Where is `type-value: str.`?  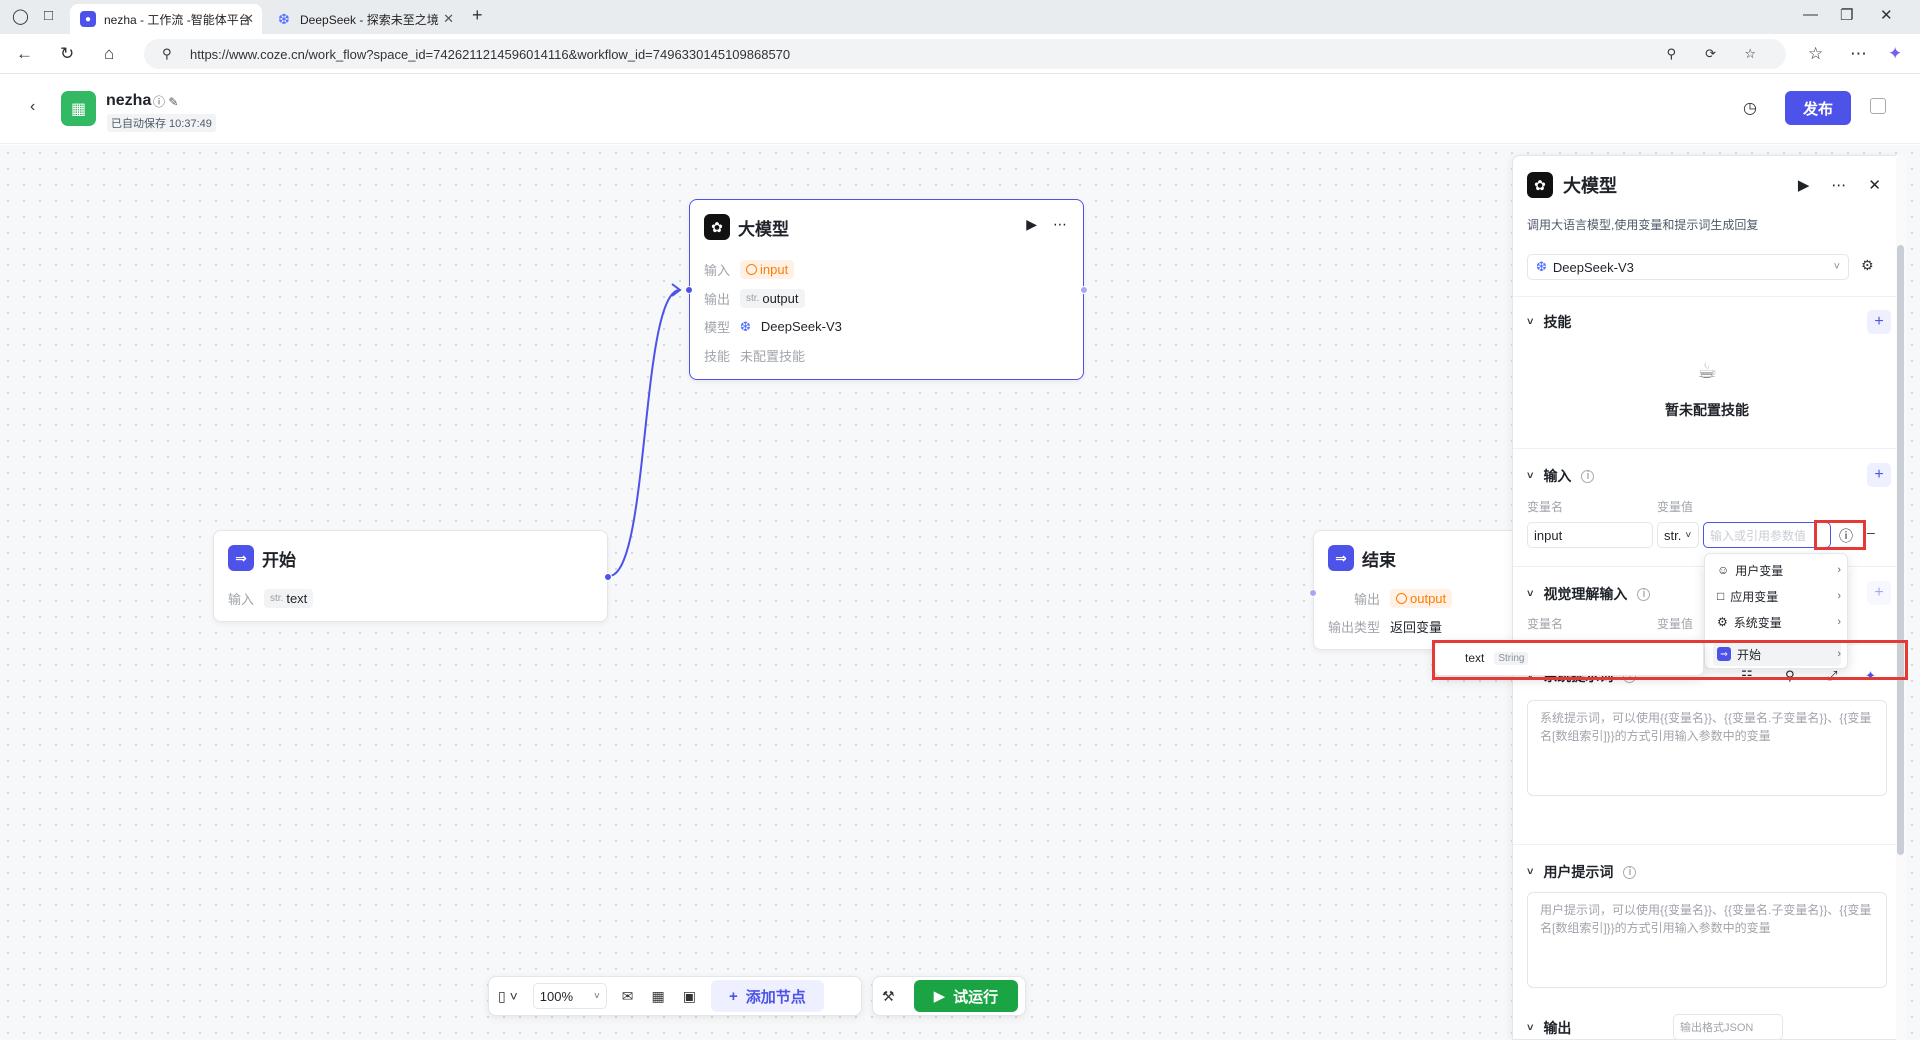
type-value: str. is located at coordinates (1673, 535).